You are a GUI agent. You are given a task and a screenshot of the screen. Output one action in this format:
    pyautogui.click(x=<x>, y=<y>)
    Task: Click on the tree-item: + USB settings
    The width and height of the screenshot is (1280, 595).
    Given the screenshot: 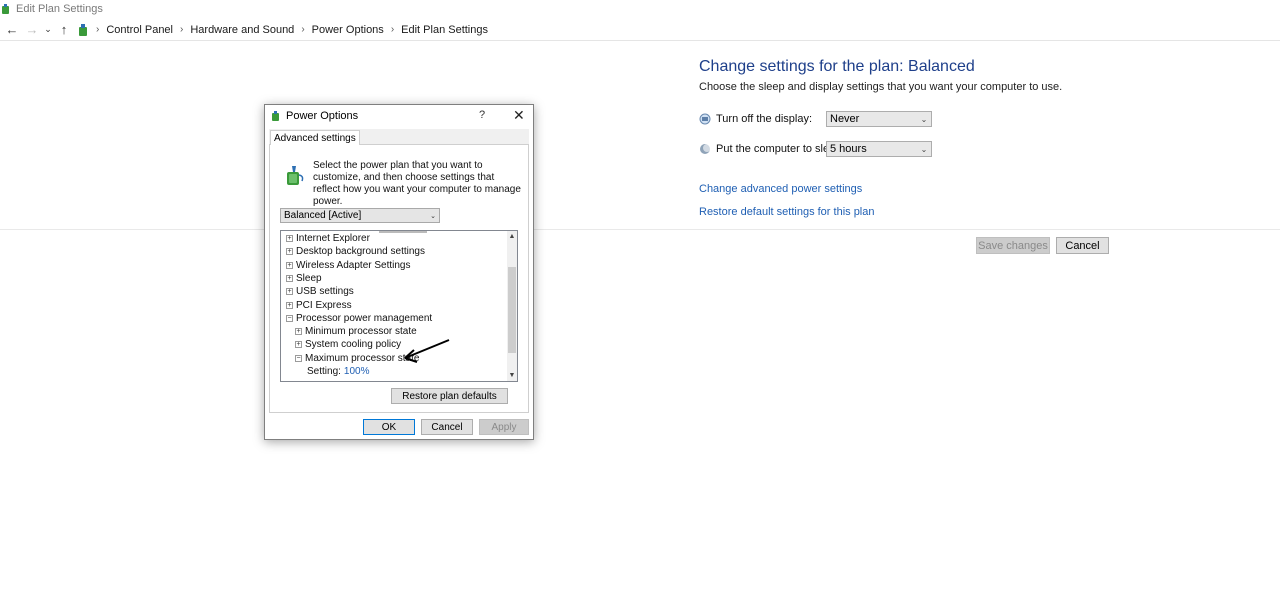 What is the action you would take?
    pyautogui.click(x=320, y=291)
    